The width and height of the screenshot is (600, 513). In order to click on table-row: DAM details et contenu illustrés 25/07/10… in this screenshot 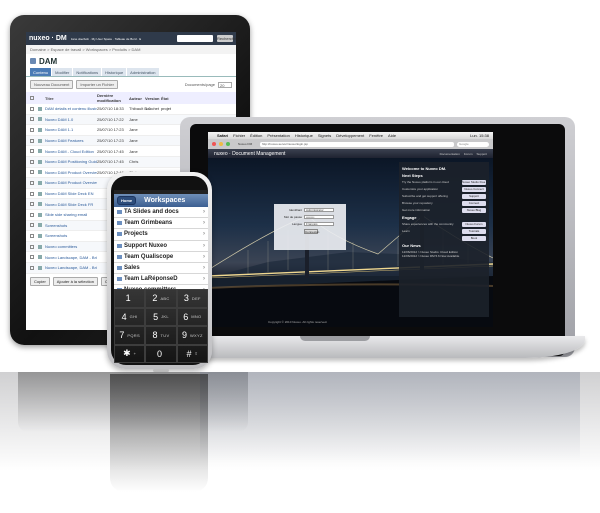, I will do `click(131, 109)`.